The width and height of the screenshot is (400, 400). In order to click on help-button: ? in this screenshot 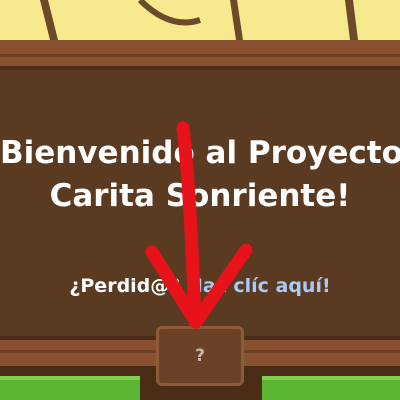, I will do `click(200, 356)`.